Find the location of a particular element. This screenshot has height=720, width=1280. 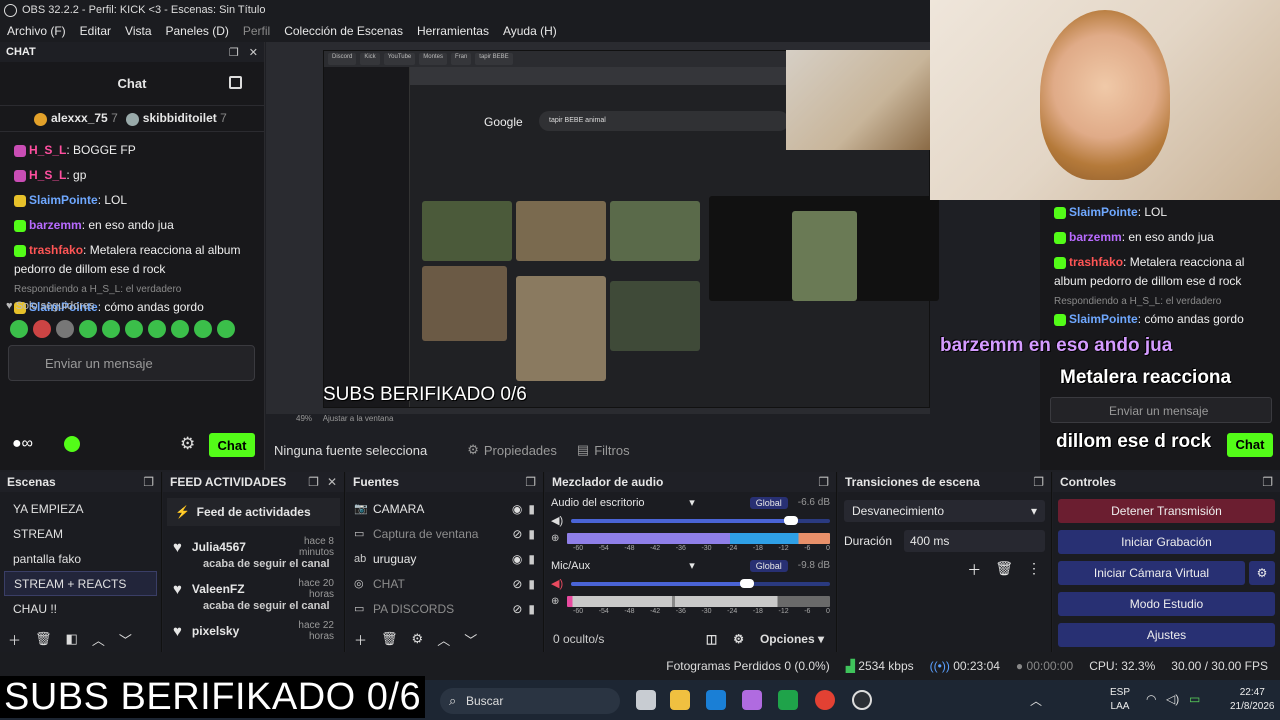

settings-button: Ajustes is located at coordinates (1166, 635).